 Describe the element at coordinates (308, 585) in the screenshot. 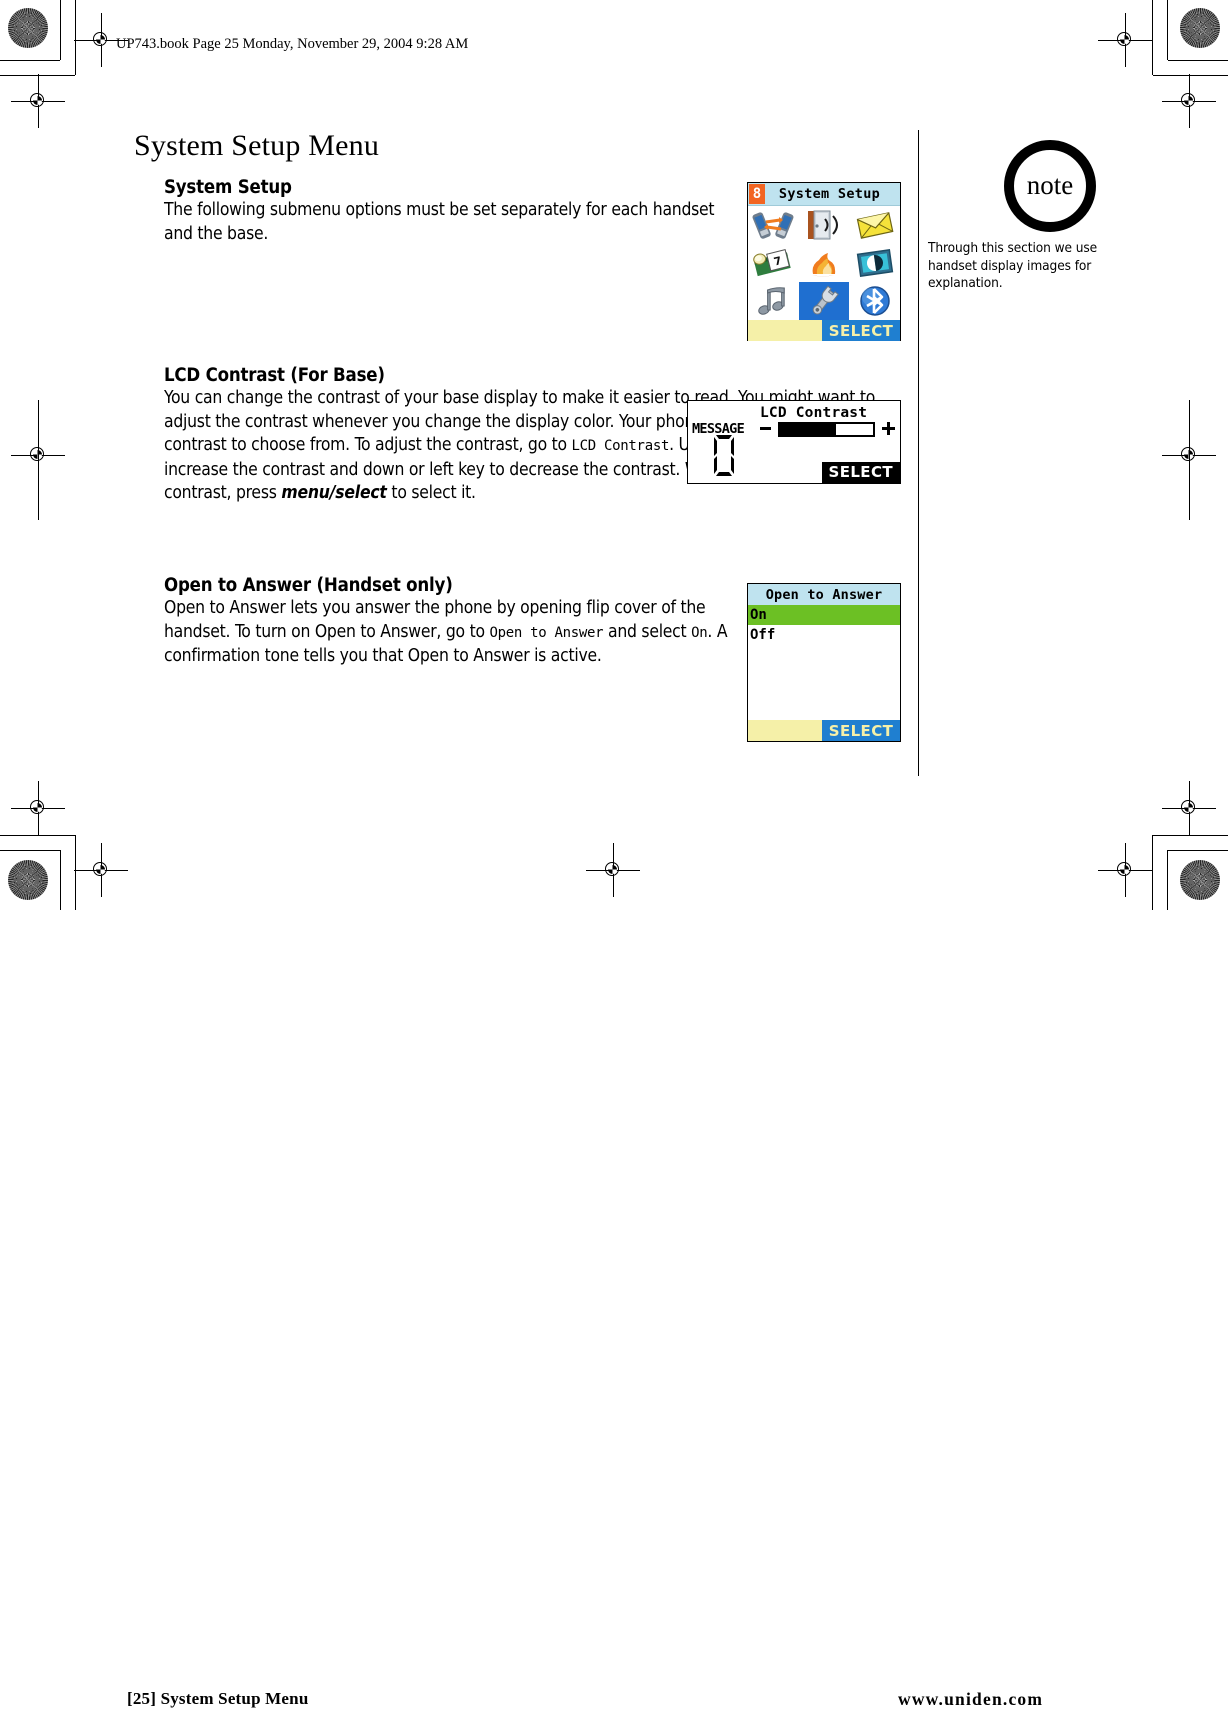

I see `section-heading: Open to Answer (Handset only)` at that location.